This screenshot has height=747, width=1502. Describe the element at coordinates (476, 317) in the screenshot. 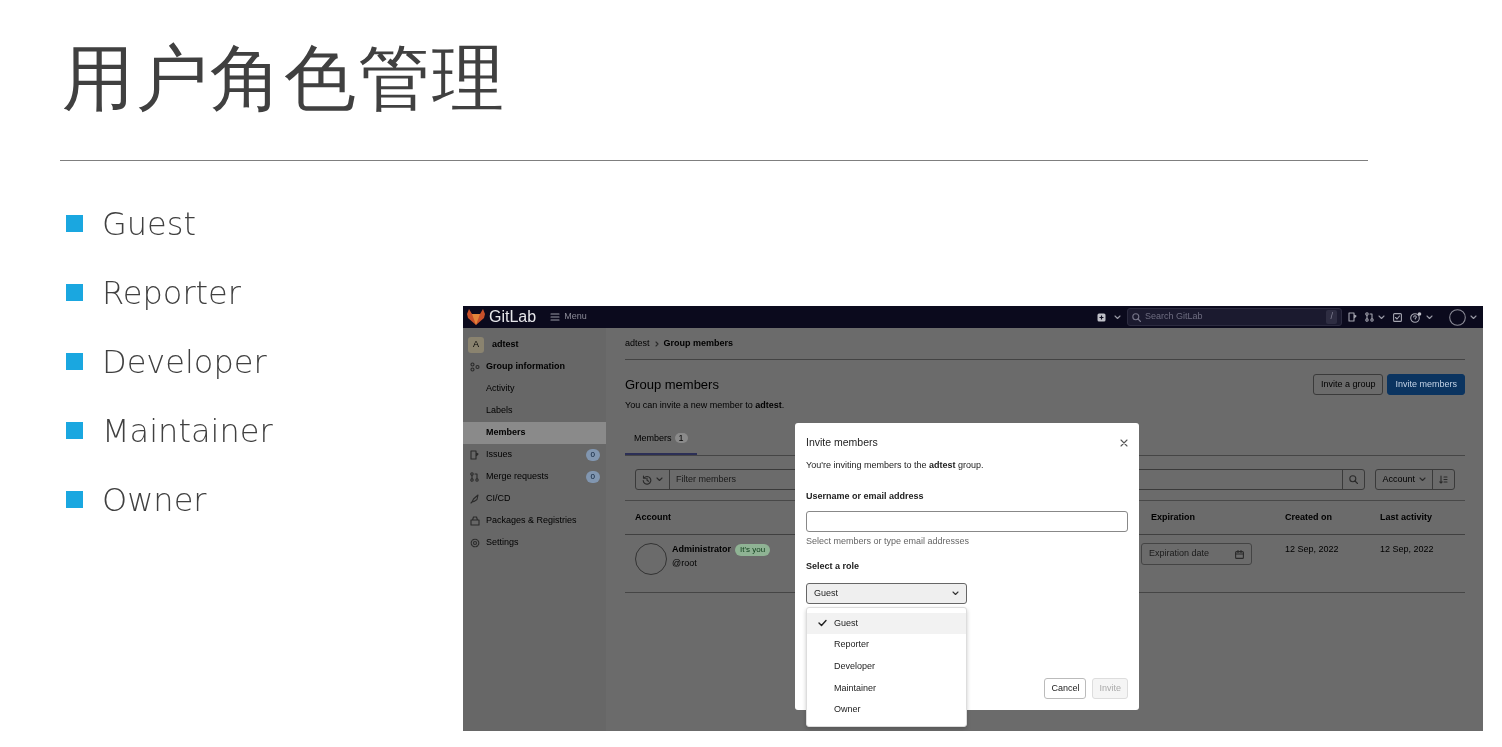

I see `fox-logo-icon` at that location.